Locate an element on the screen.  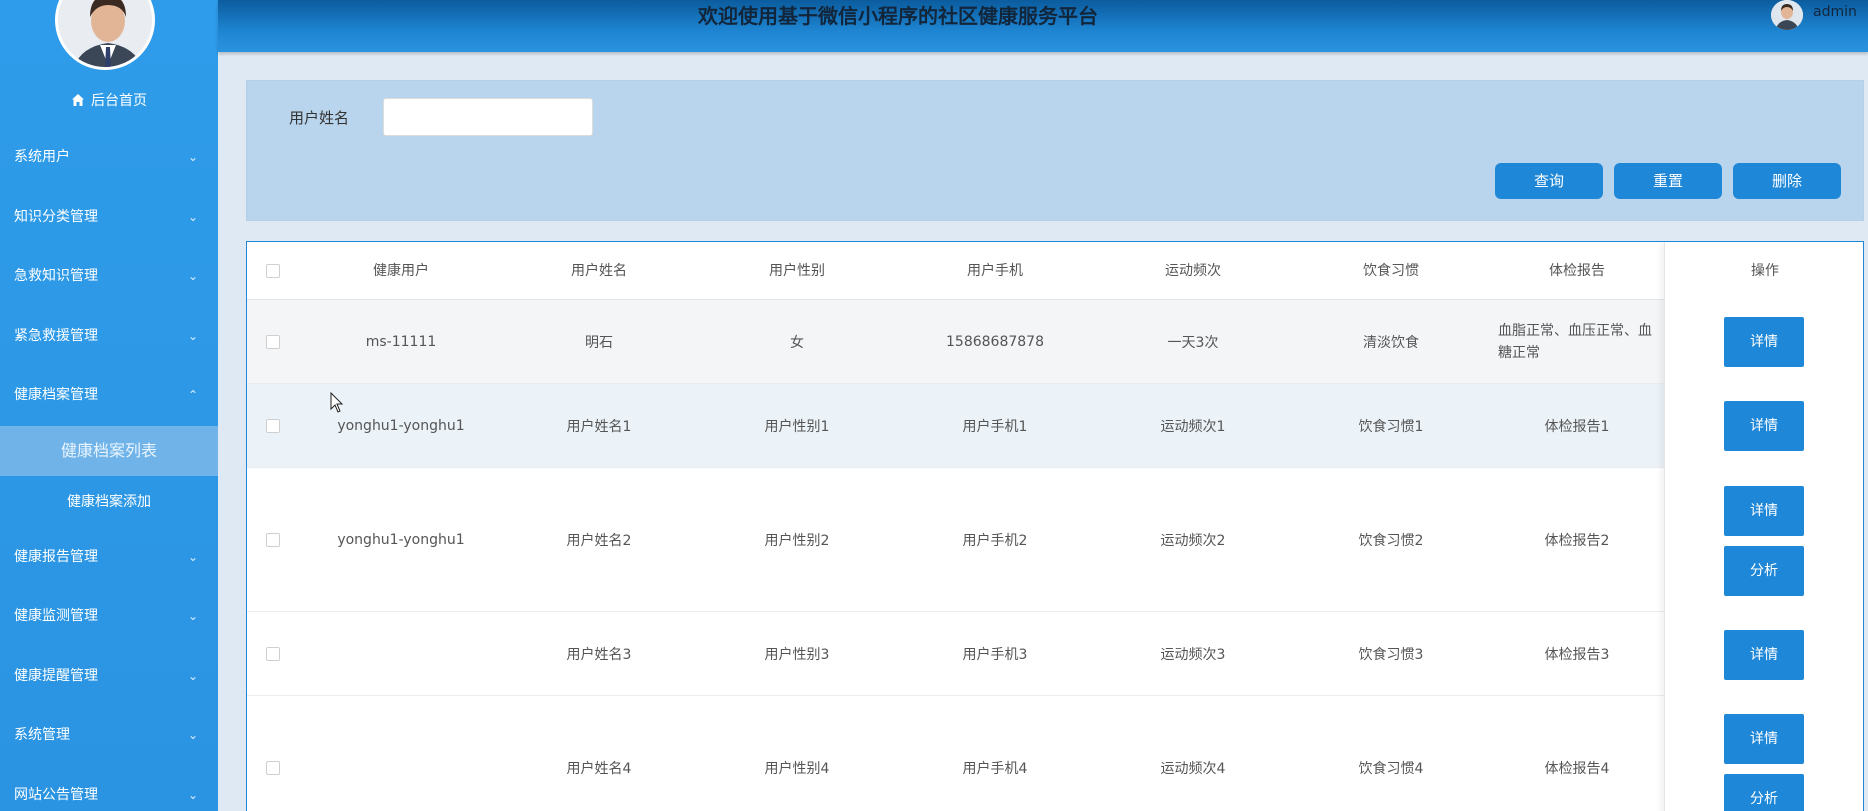
cell-phone: 15868687878 is located at coordinates (995, 341).